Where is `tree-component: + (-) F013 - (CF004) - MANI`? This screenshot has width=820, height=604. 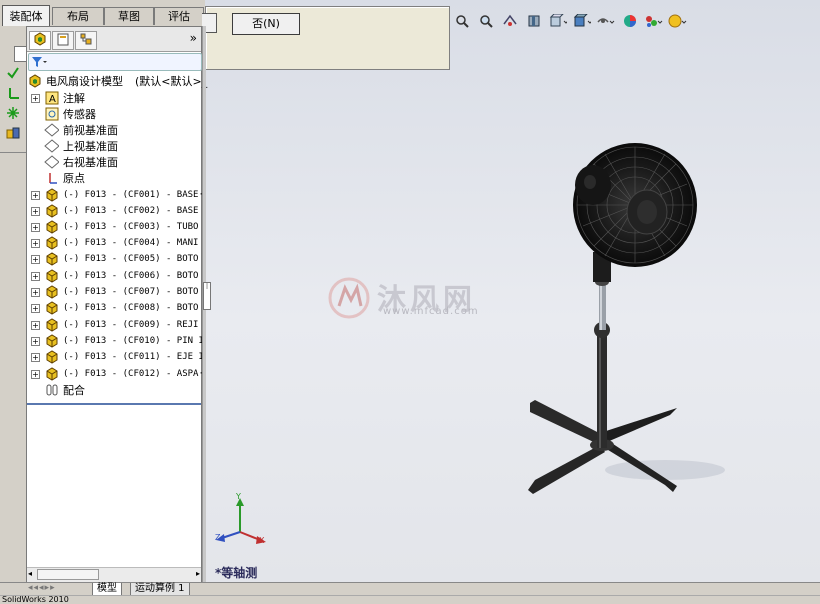 tree-component: + (-) F013 - (CF004) - MANI is located at coordinates (114, 243).